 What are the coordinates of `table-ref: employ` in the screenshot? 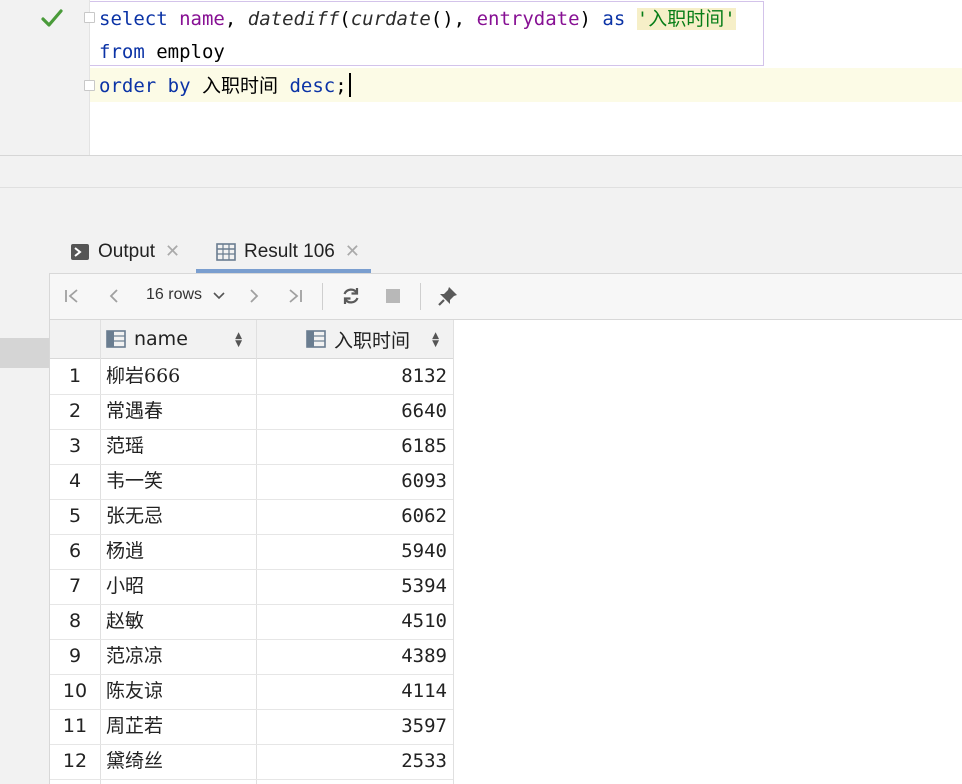 It's located at (190, 52).